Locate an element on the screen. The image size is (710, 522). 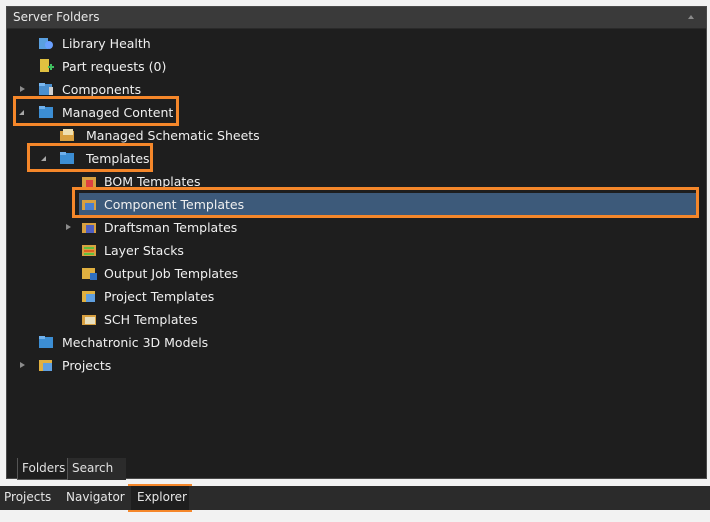
library-health-icon is located at coordinates (46, 43).